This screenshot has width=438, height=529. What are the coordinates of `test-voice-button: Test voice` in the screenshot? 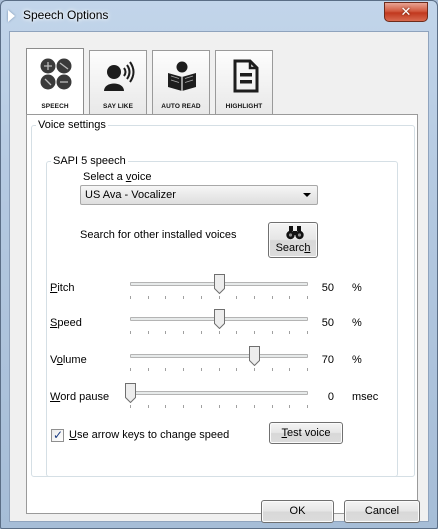 It's located at (306, 433).